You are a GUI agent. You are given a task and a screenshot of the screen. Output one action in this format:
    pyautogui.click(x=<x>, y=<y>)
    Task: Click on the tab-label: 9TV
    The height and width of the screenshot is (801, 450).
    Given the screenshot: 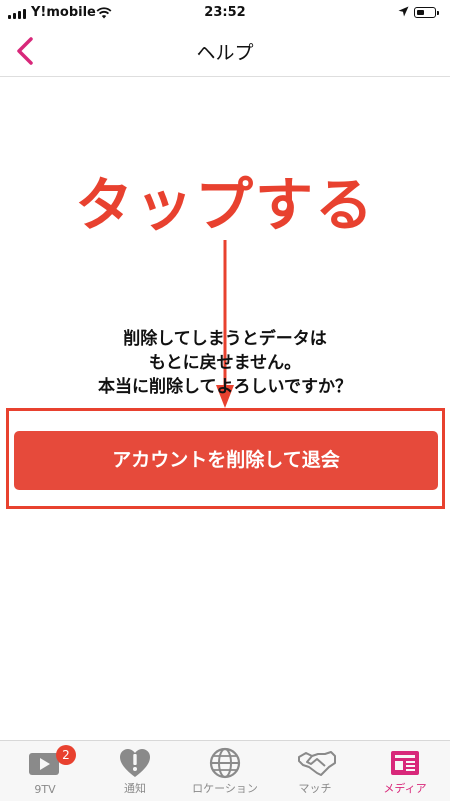 What is the action you would take?
    pyautogui.click(x=45, y=789)
    